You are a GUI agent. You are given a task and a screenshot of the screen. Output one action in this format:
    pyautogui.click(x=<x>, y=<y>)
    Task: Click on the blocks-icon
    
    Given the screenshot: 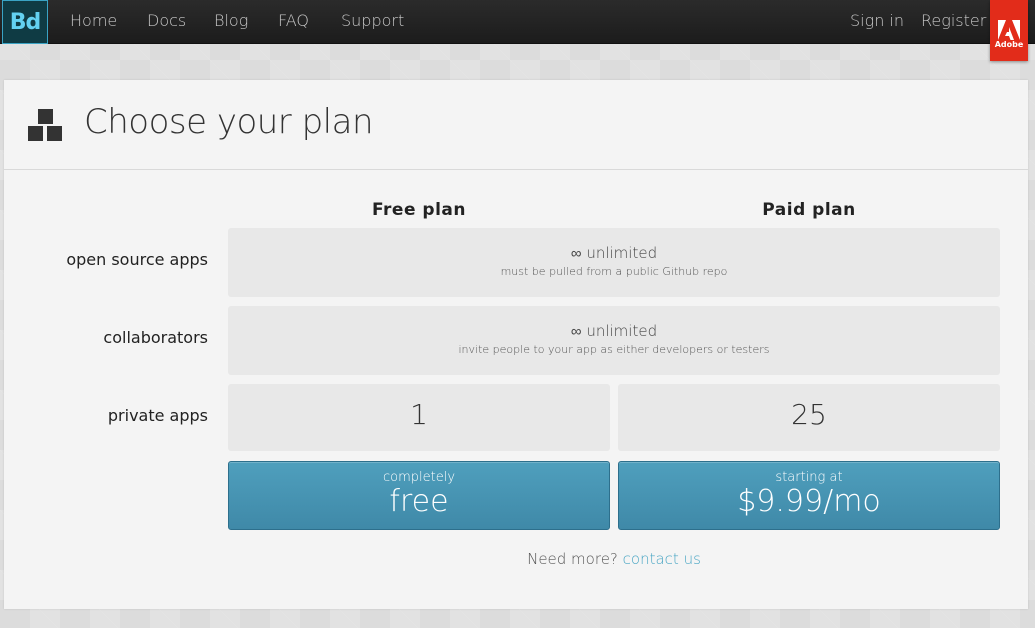 What is the action you would take?
    pyautogui.click(x=45, y=125)
    